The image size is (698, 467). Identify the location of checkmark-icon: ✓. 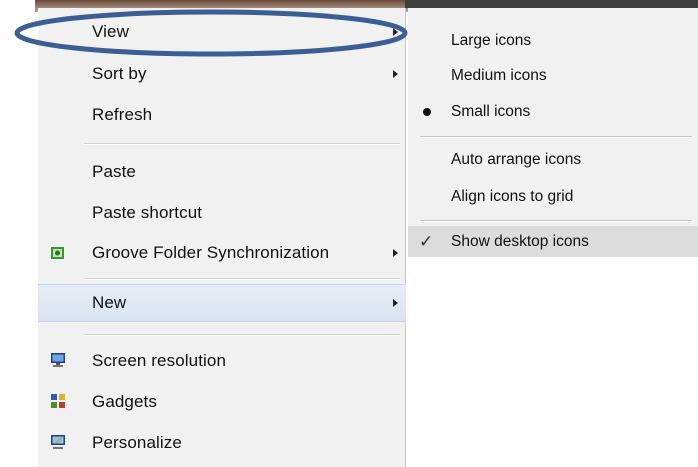
(426, 241).